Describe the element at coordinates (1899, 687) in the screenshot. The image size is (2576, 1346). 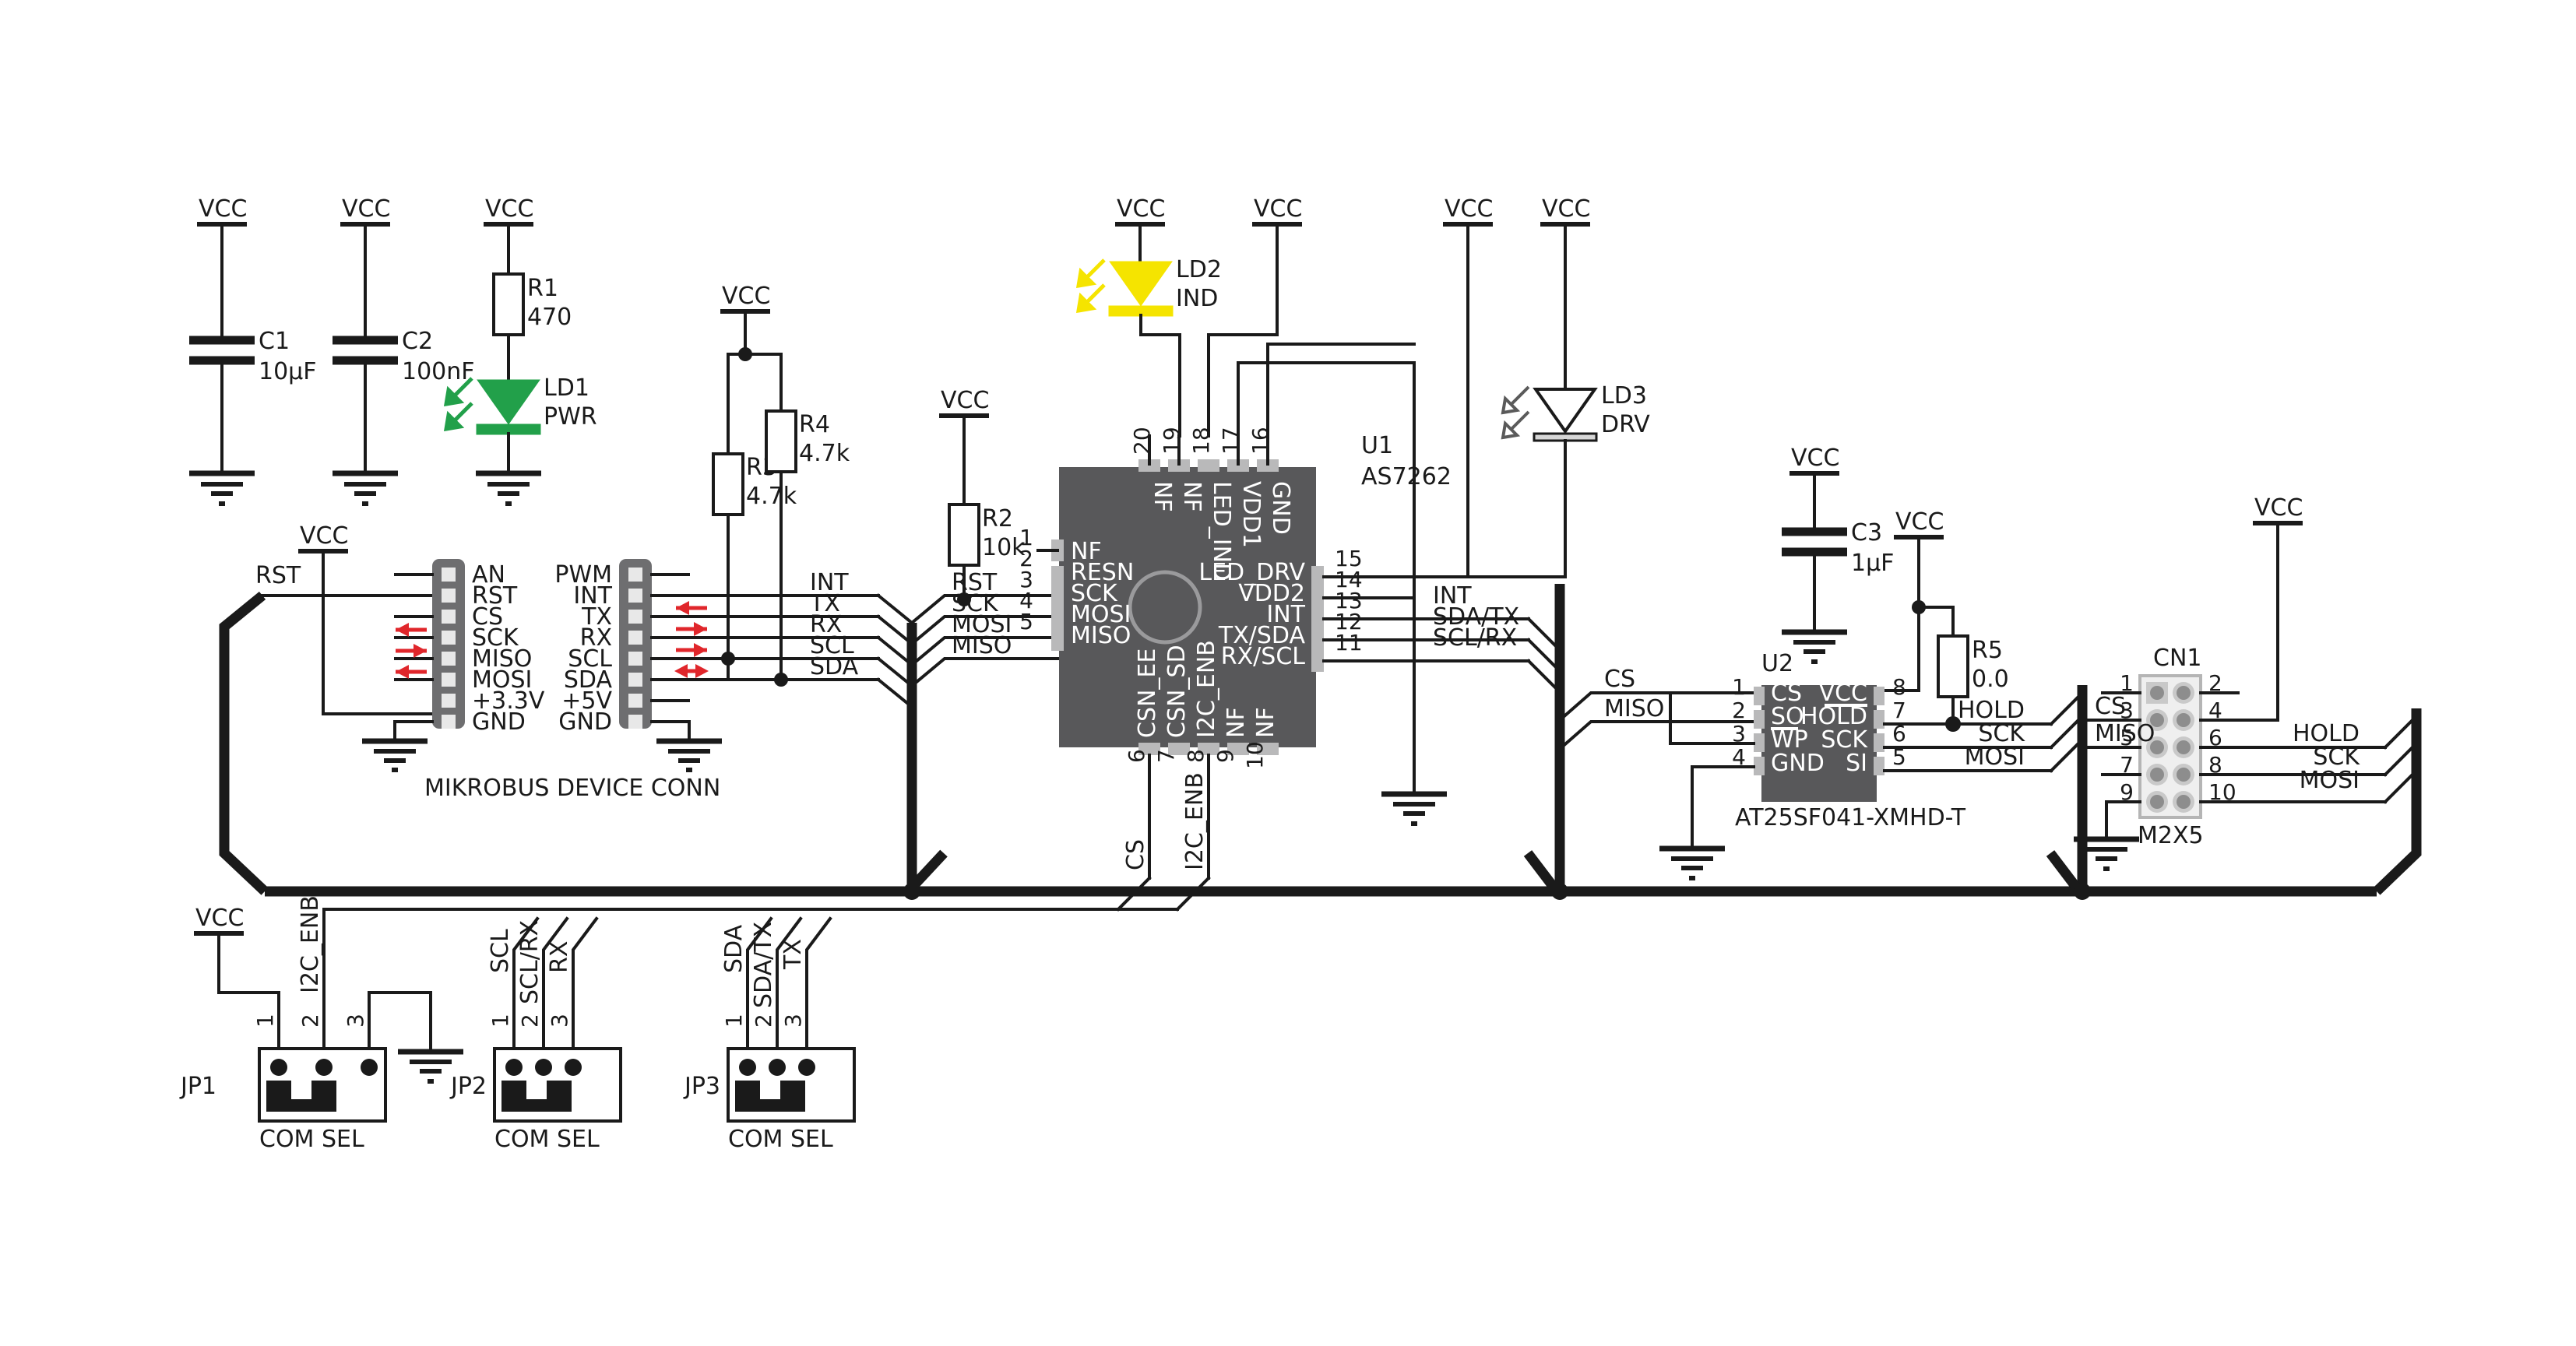
I see `u2-pinnum-8: 8` at that location.